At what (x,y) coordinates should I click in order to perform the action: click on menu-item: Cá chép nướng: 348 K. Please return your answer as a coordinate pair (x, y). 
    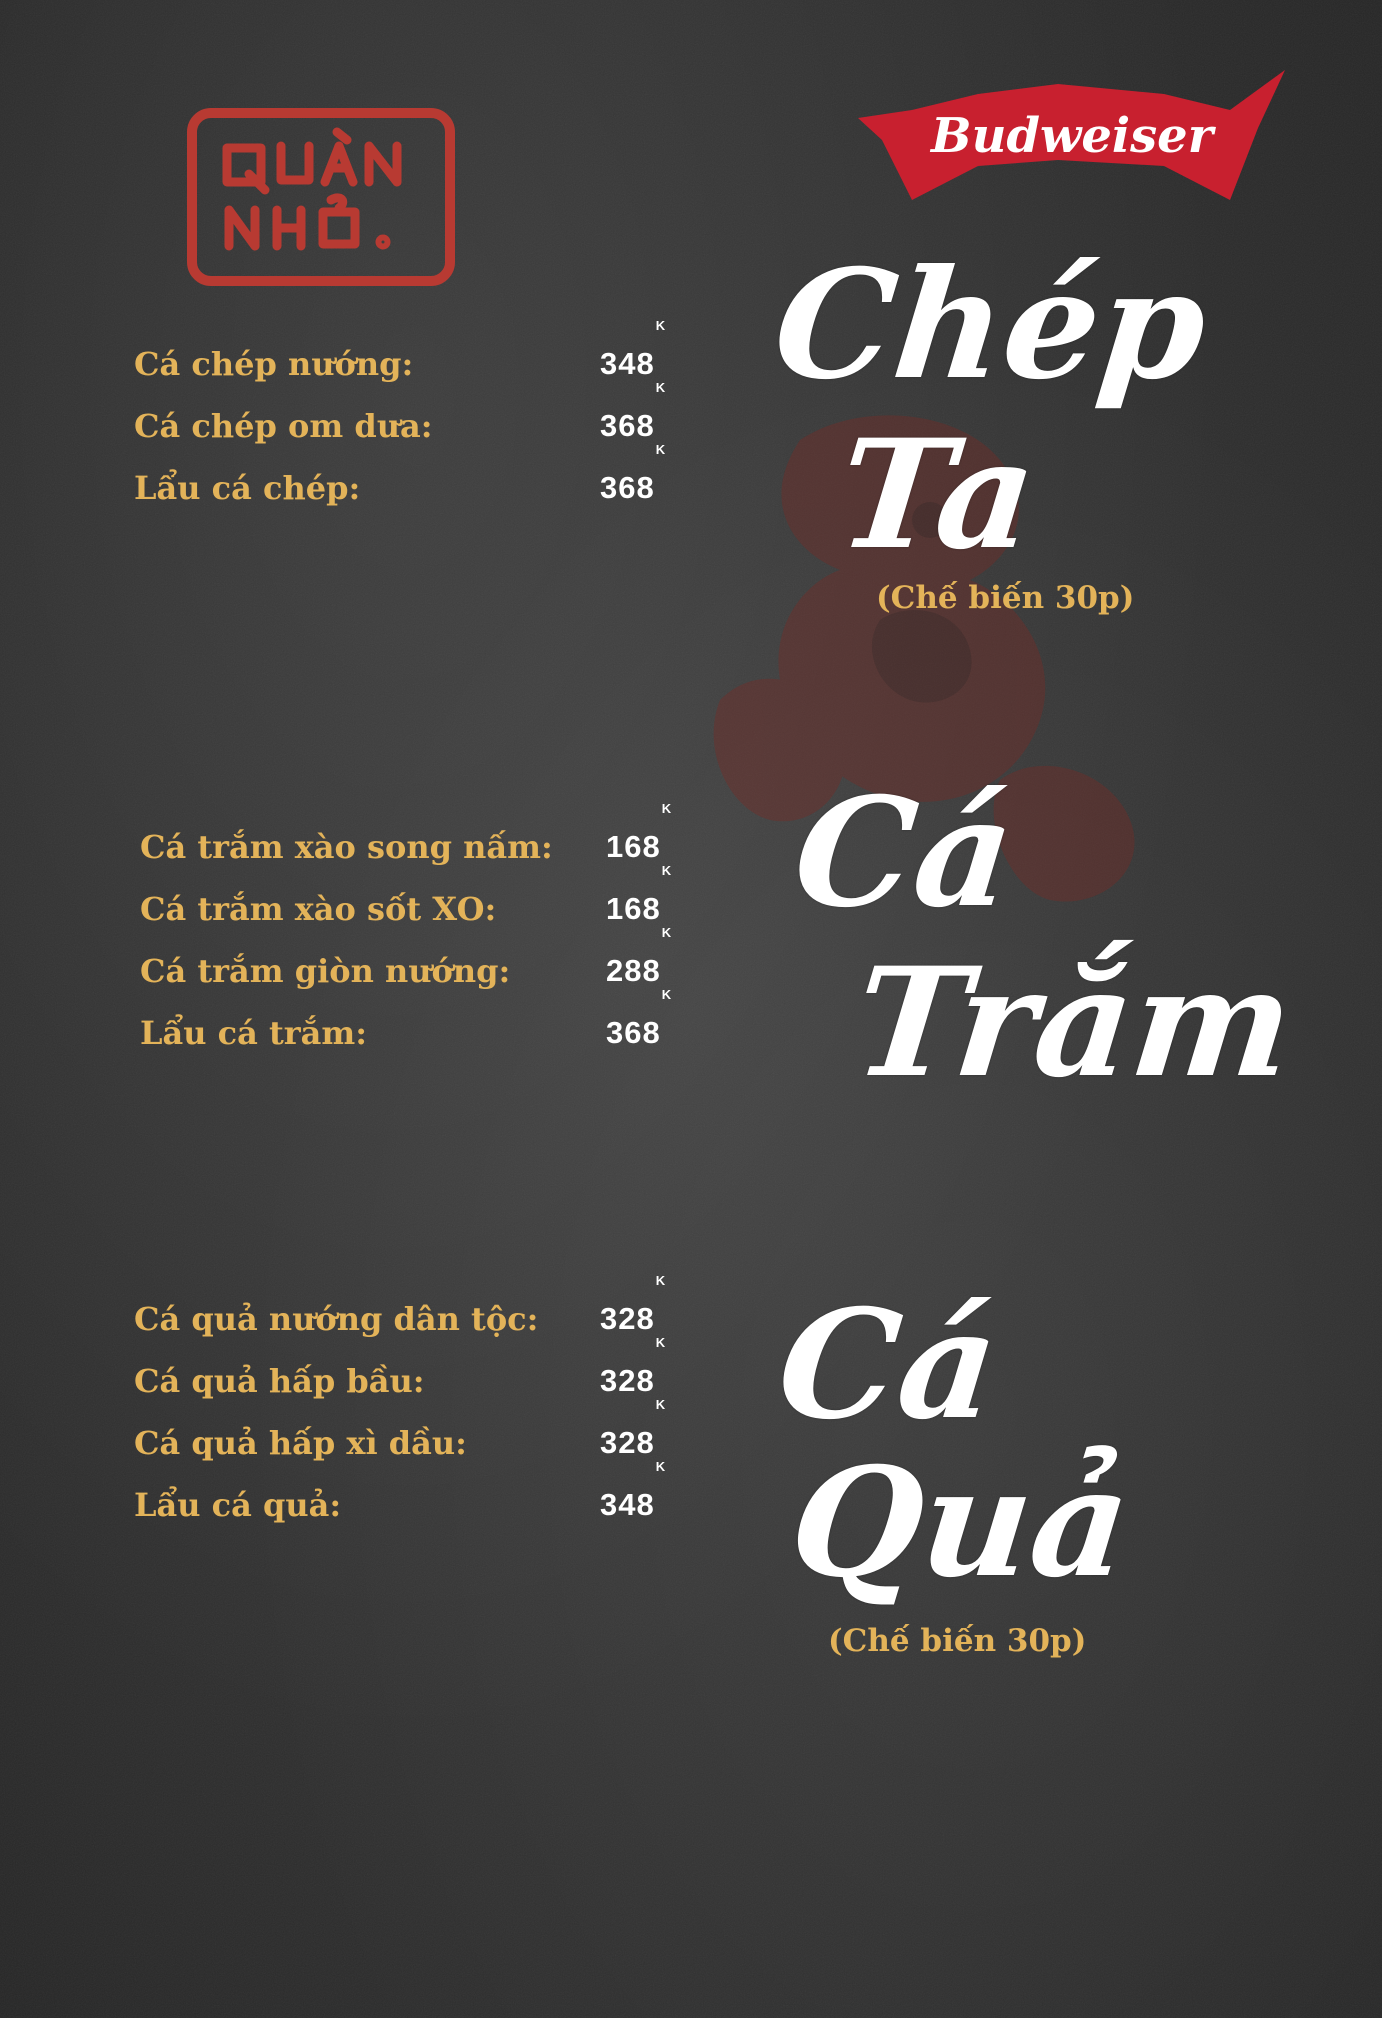
    Looking at the image, I should click on (414, 356).